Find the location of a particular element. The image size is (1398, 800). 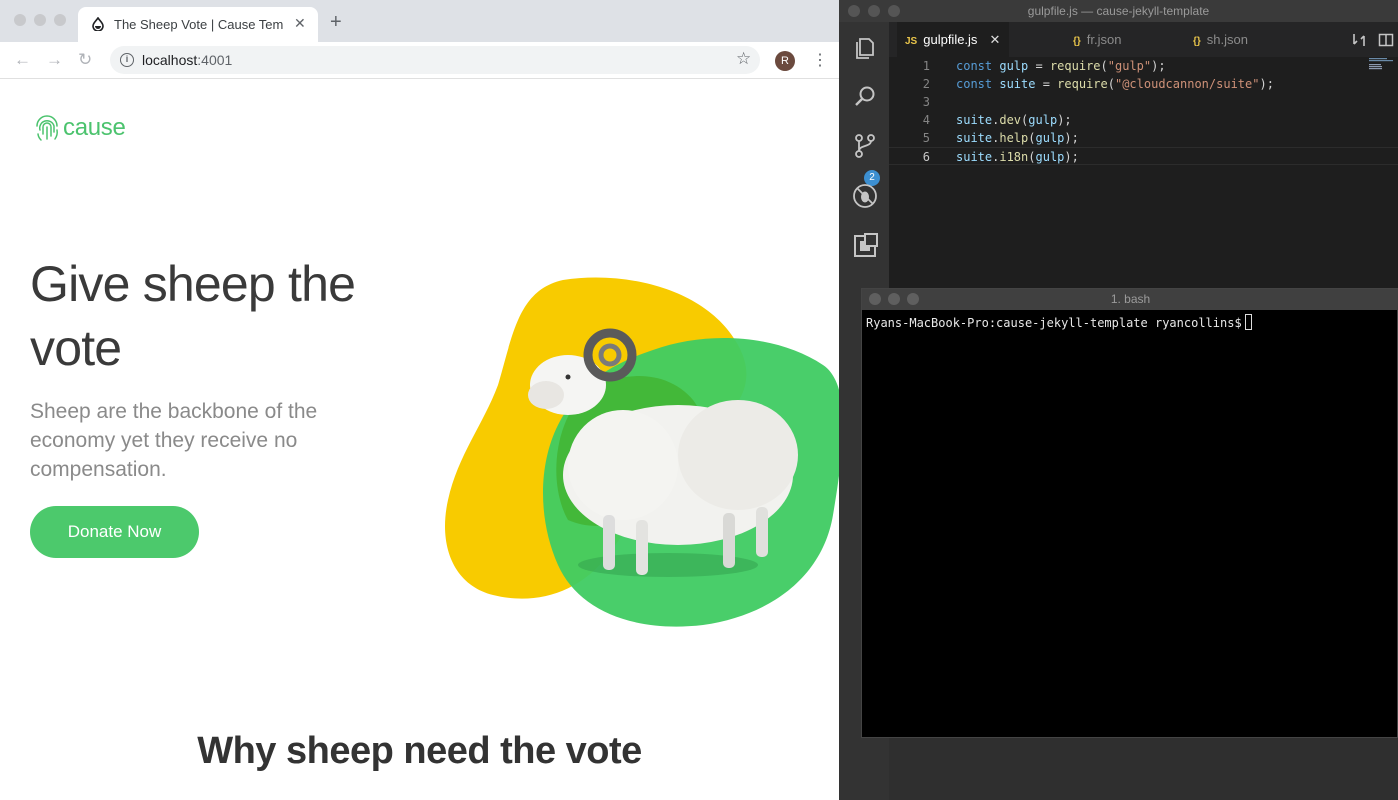

tab-title: The Sheep Vote | Cause Templ is located at coordinates (199, 24).